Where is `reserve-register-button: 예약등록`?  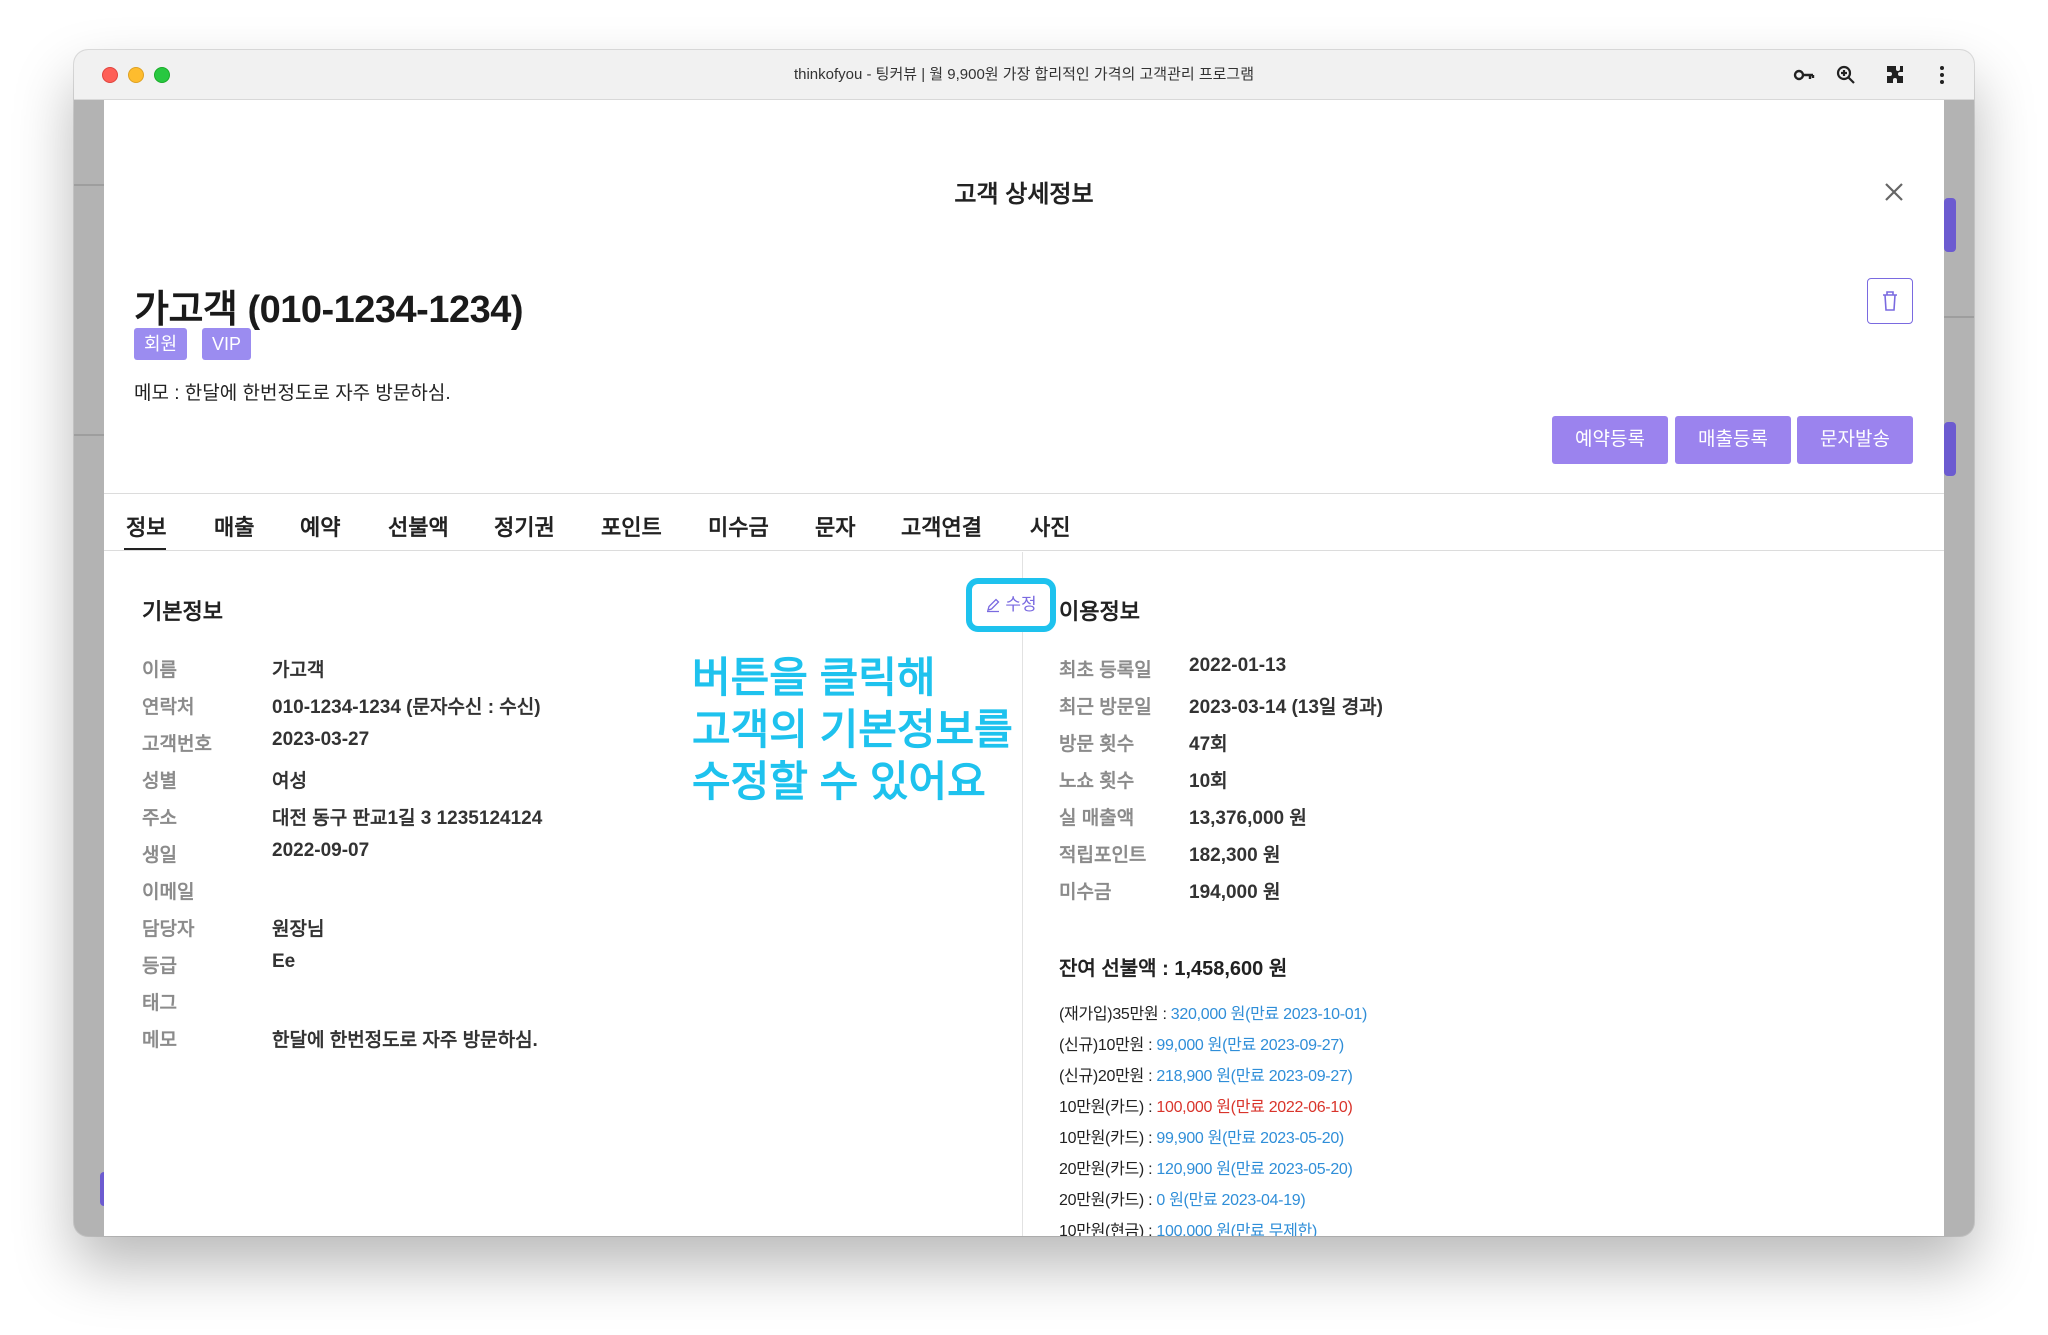 reserve-register-button: 예약등록 is located at coordinates (1610, 440).